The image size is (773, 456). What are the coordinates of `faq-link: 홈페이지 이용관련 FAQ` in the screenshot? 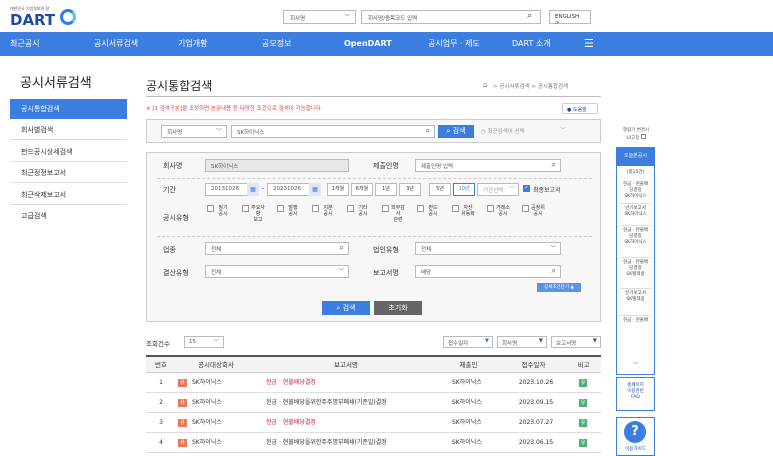 It's located at (635, 394).